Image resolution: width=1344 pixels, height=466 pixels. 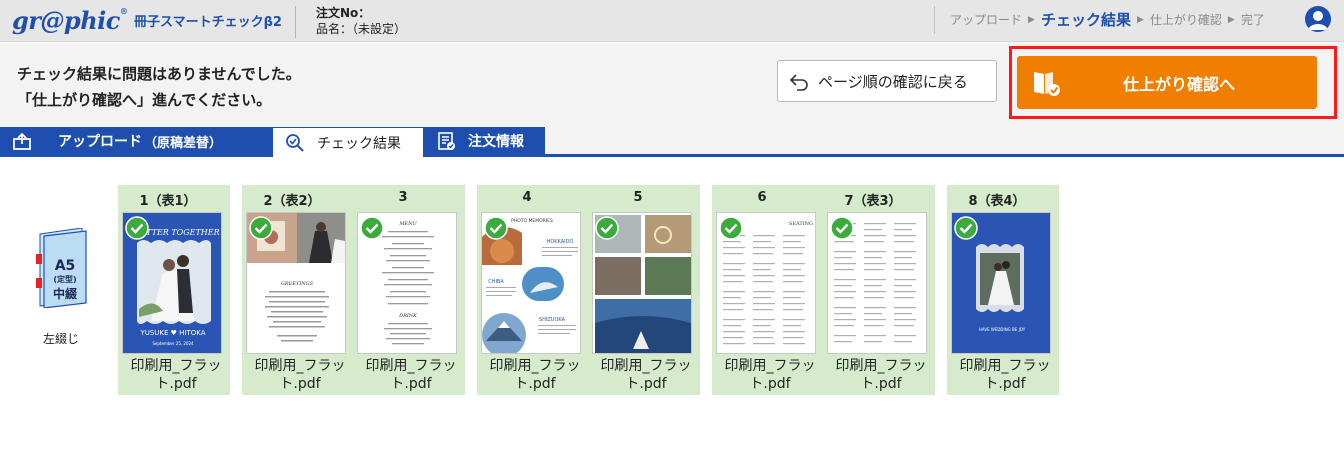 I want to click on steps-divider, so click(x=934, y=20).